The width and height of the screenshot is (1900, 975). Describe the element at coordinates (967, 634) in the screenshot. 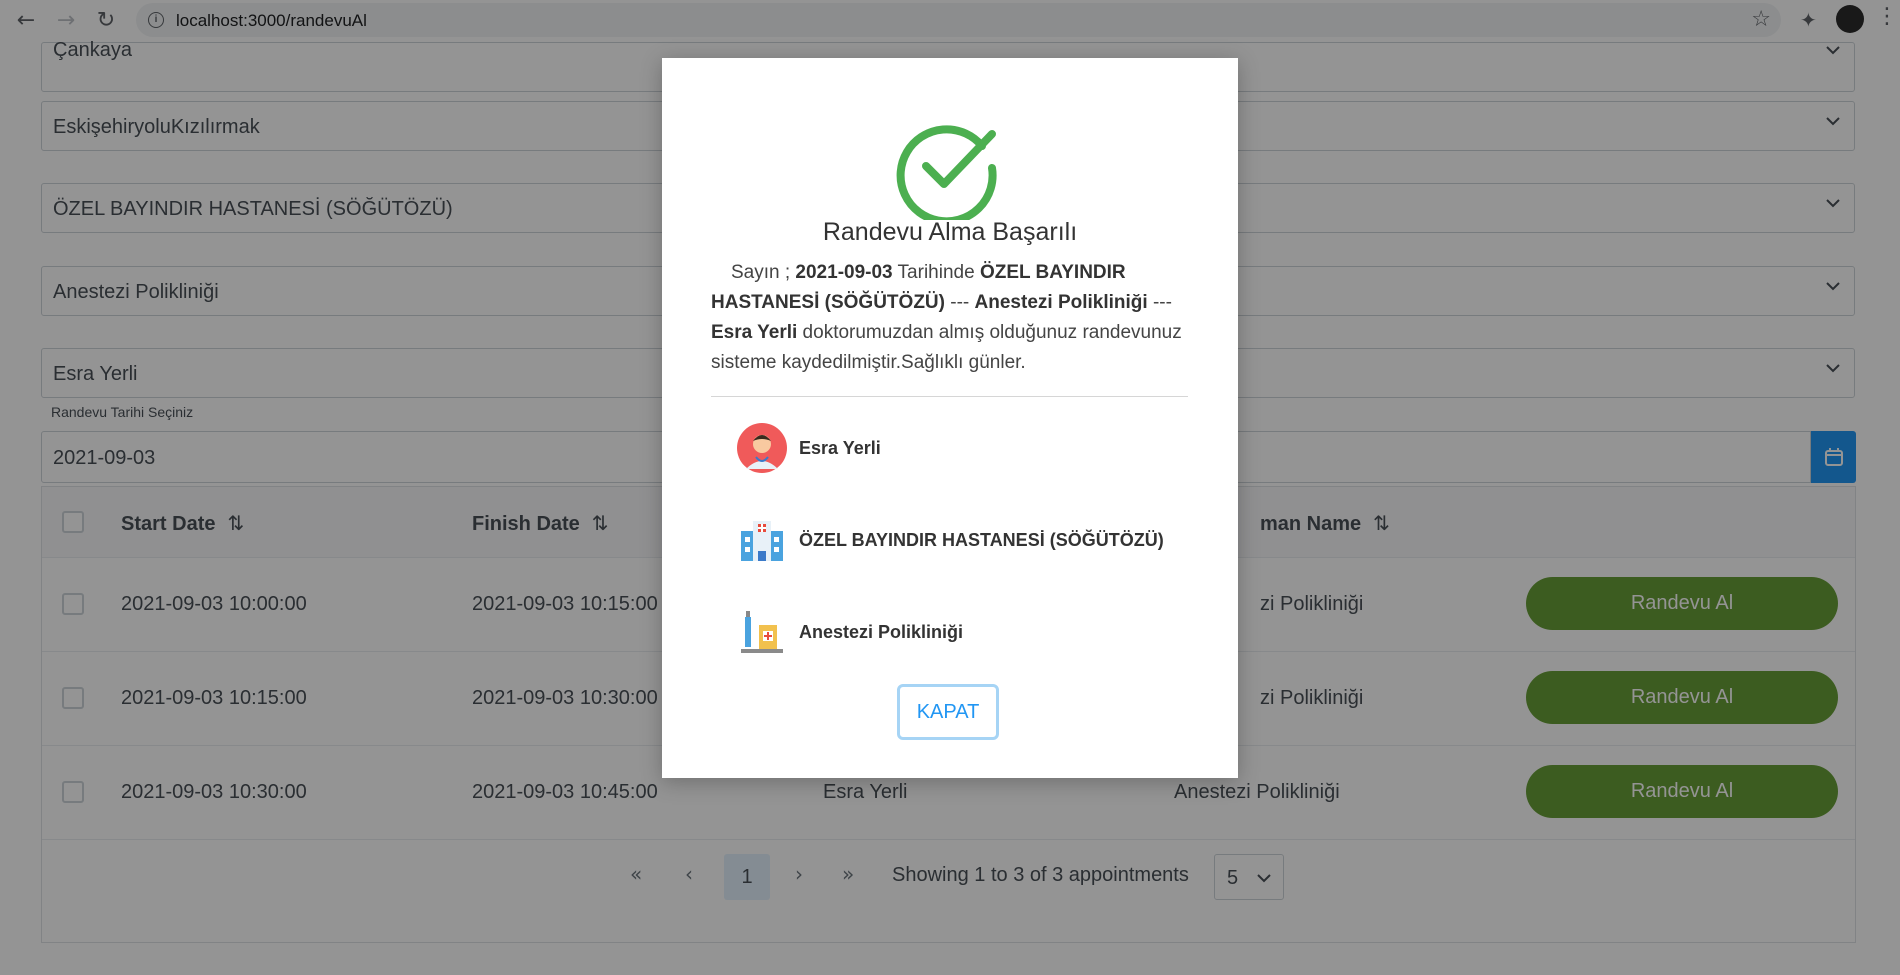

I see `clinic-info: Anestezi Polikliniği` at that location.